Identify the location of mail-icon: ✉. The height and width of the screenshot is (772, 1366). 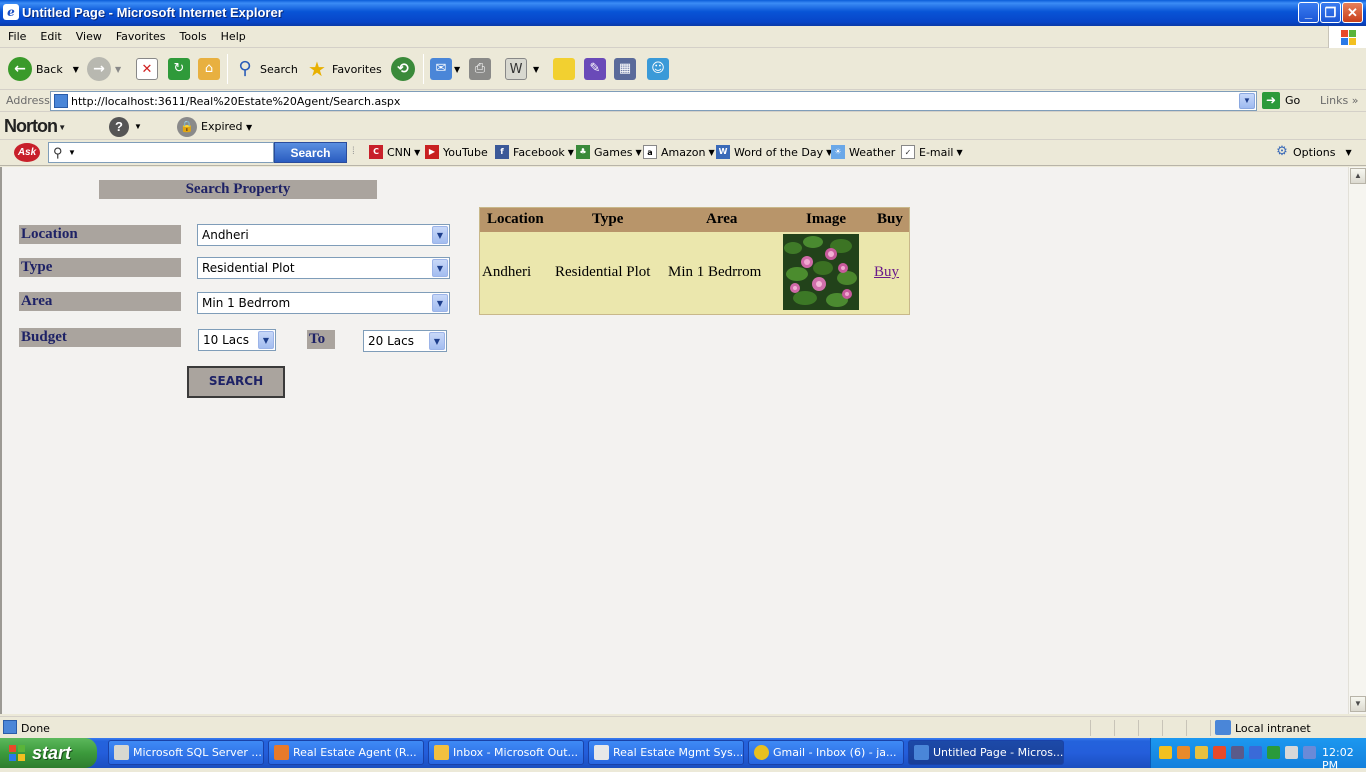
(441, 69).